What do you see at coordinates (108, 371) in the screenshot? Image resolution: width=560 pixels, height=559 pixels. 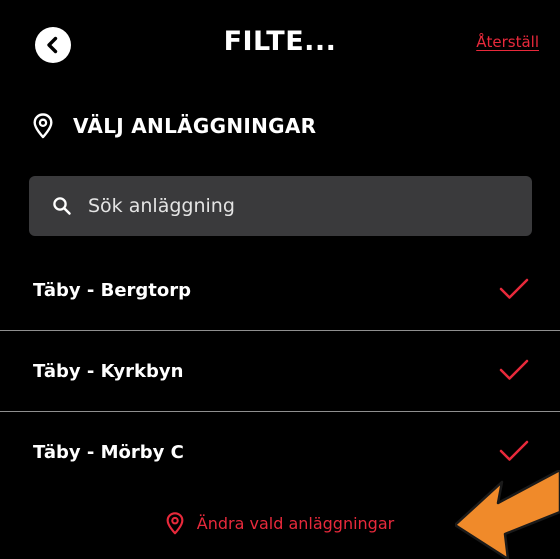 I see `facility-name: Täby - Kyrkbyn` at bounding box center [108, 371].